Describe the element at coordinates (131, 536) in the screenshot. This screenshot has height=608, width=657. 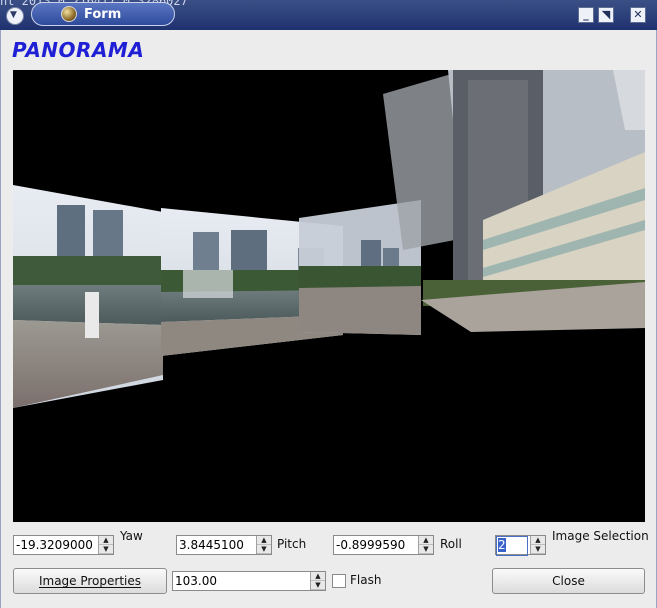
I see `yaw-label: Yaw` at that location.